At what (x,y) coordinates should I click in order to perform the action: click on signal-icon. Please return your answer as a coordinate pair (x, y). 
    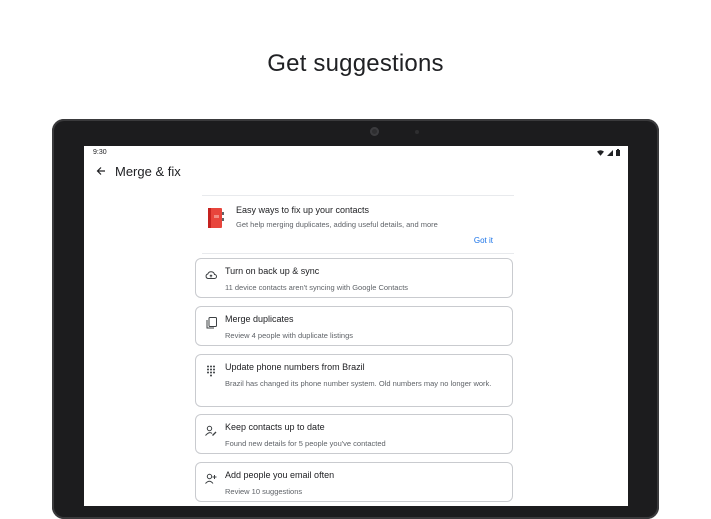
    Looking at the image, I should click on (610, 152).